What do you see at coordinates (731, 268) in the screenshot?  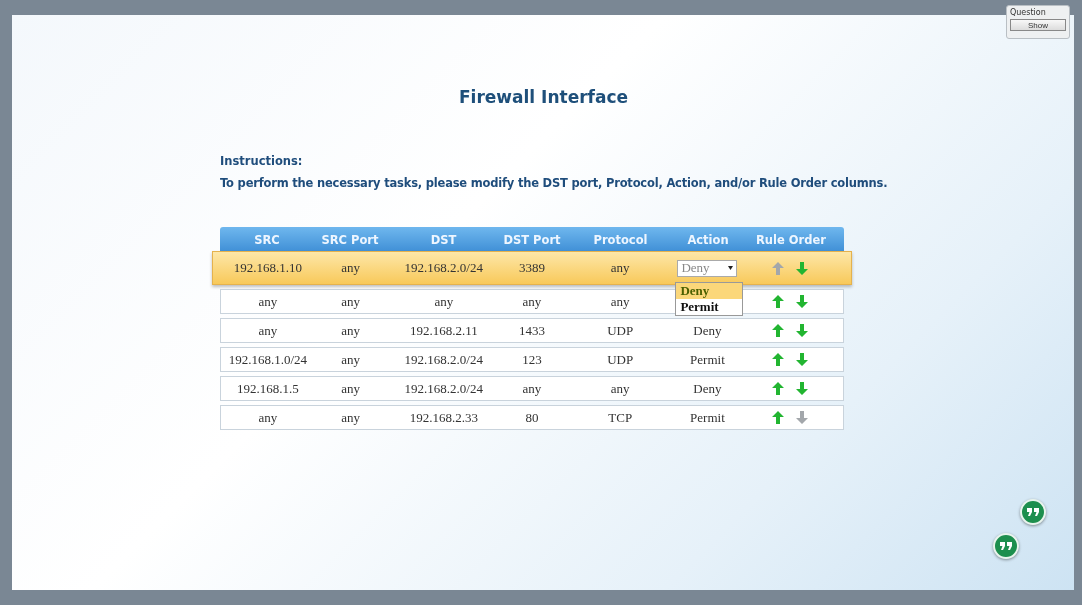 I see `caret-icon` at bounding box center [731, 268].